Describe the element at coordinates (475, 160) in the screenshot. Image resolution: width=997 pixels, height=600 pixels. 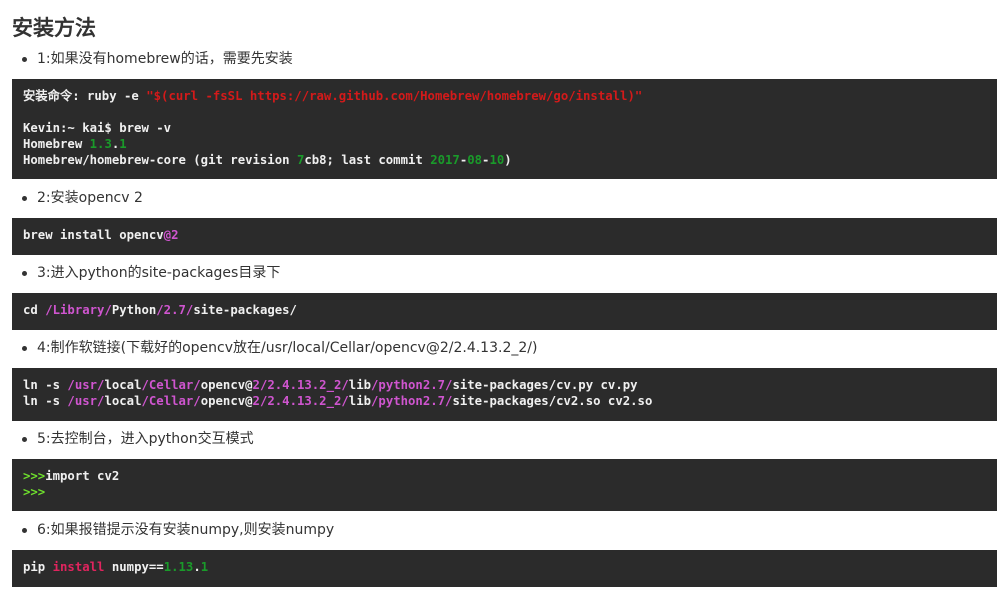
I see `code-token: 08` at that location.